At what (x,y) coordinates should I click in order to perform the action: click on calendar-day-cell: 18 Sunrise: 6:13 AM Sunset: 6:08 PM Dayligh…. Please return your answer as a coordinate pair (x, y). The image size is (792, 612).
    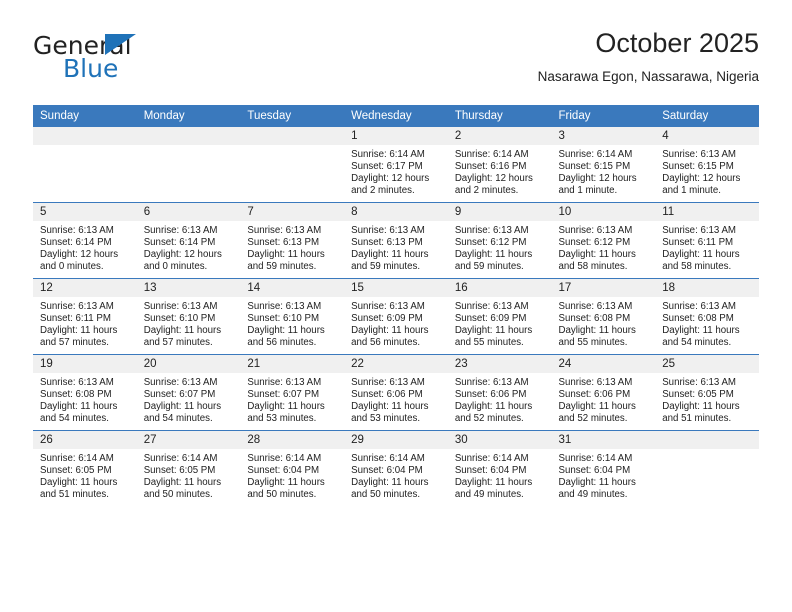
    Looking at the image, I should click on (707, 316).